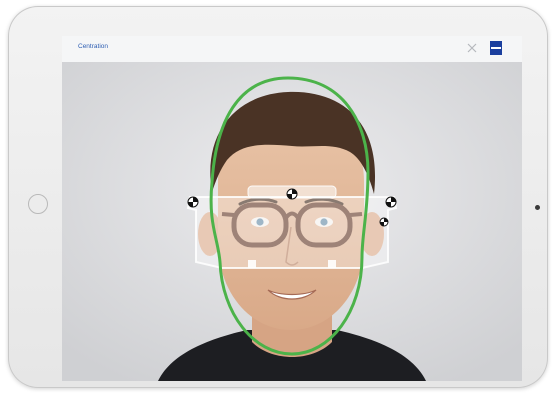 This screenshot has height=394, width=556. What do you see at coordinates (384, 222) in the screenshot?
I see `marker-side` at bounding box center [384, 222].